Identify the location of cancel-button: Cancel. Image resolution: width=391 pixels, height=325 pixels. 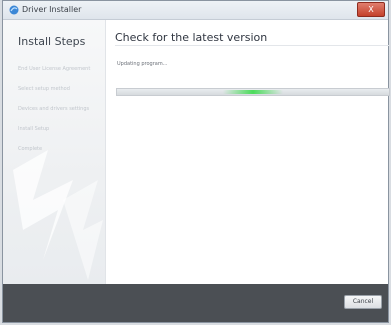
(363, 302).